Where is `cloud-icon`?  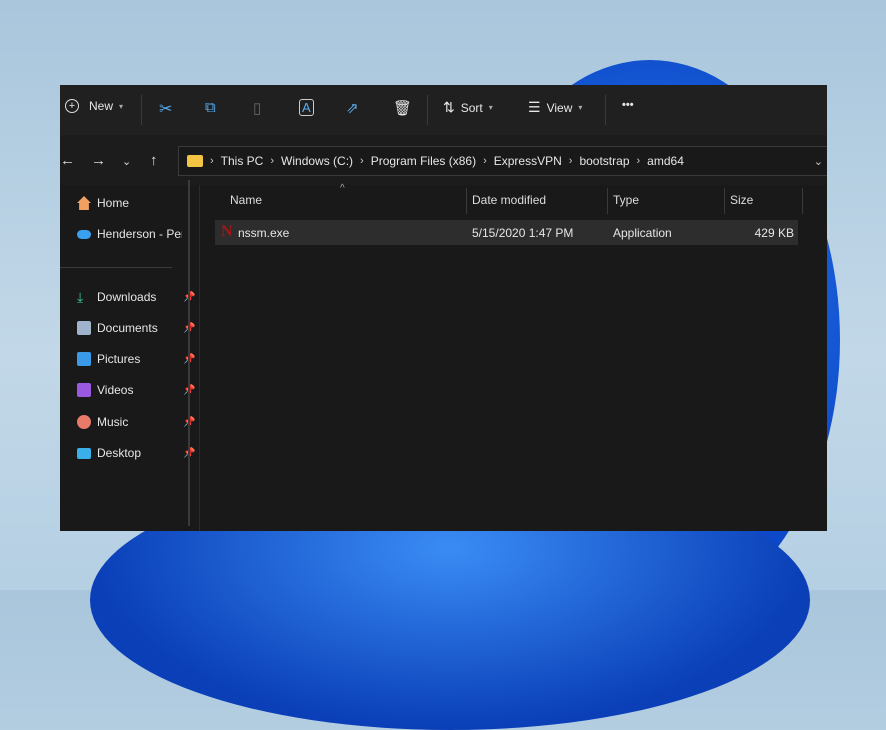
cloud-icon is located at coordinates (84, 234).